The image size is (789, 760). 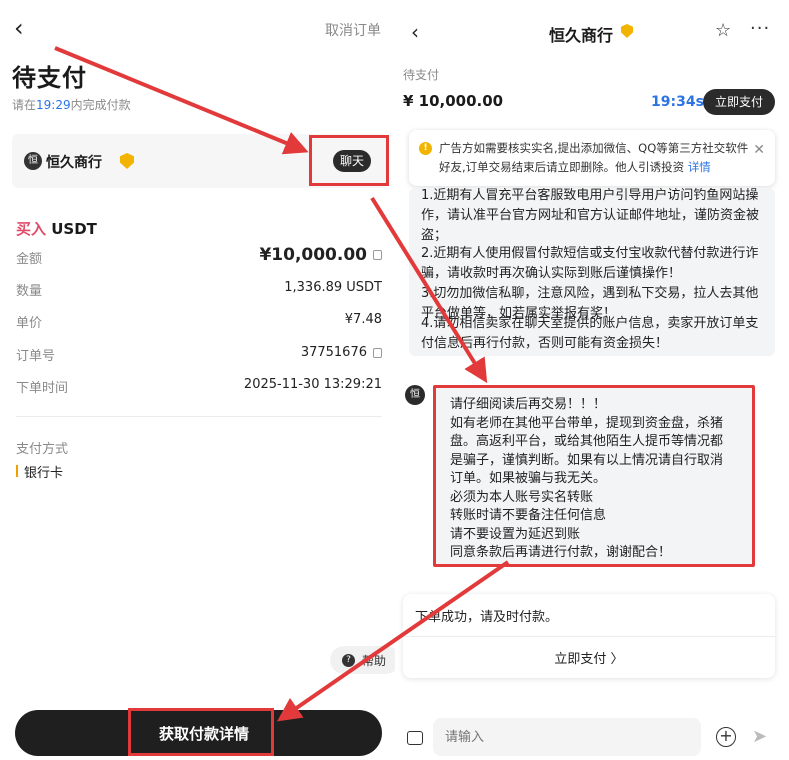 What do you see at coordinates (363, 319) in the screenshot?
I see `row-value: ¥7.48` at bounding box center [363, 319].